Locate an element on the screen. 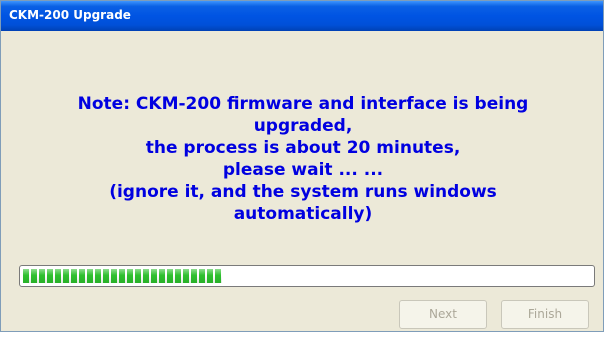 The width and height of the screenshot is (607, 344). window-title: CKM-200 Upgrade is located at coordinates (70, 15).